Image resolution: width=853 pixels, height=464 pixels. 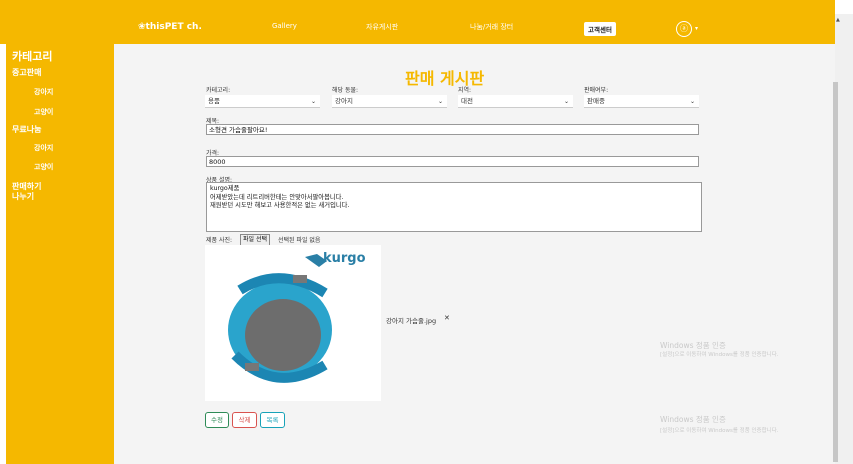 I want to click on brand-logo: ❀thisPET ch., so click(x=170, y=30).